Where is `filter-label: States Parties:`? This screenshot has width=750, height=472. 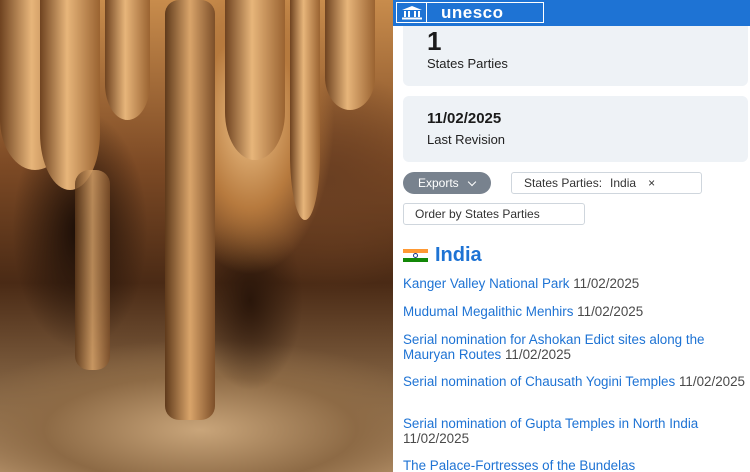
filter-label: States Parties: is located at coordinates (563, 183).